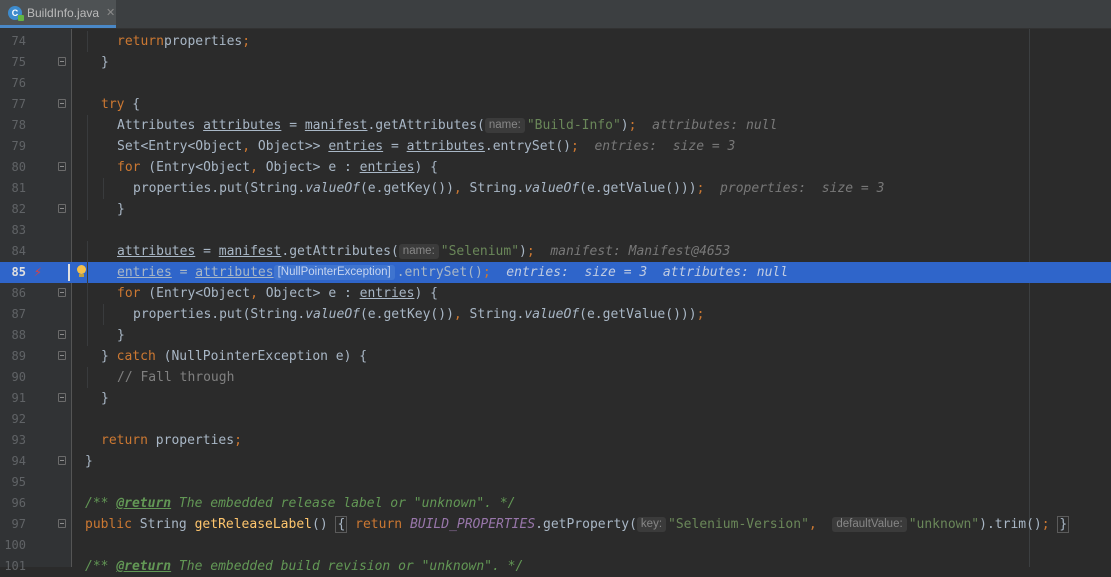 This screenshot has width=1111, height=577. Describe the element at coordinates (13, 461) in the screenshot. I see `line-number: 94` at that location.